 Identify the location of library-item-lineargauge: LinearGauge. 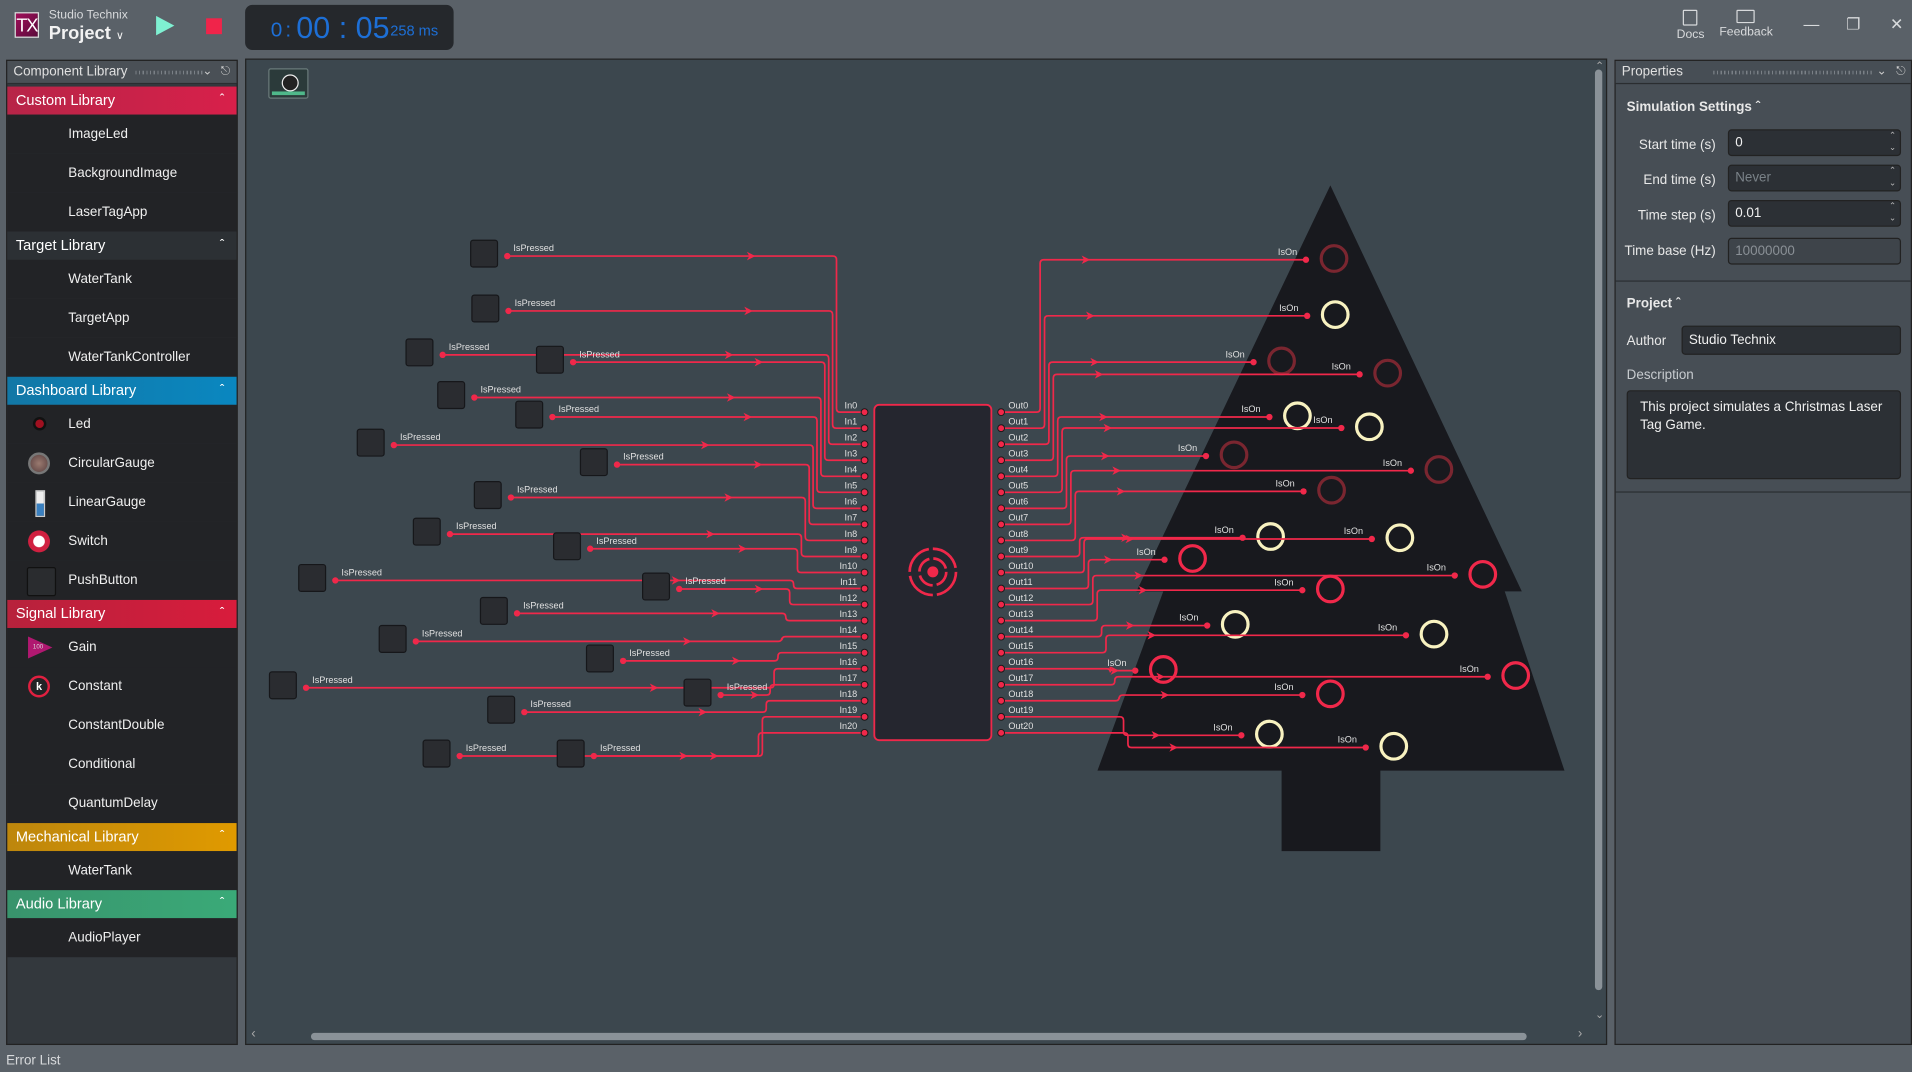
(122, 502).